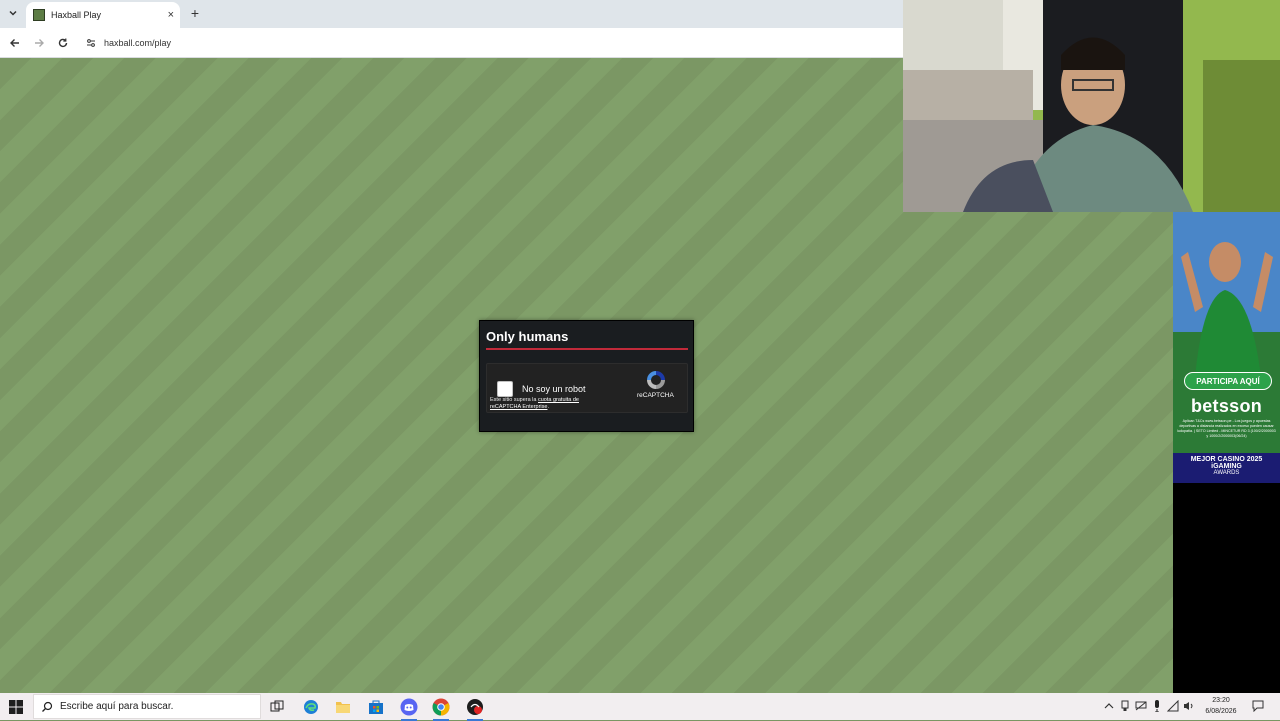  What do you see at coordinates (451, 14) in the screenshot?
I see `browser-tabbar: Haxball Play × +` at bounding box center [451, 14].